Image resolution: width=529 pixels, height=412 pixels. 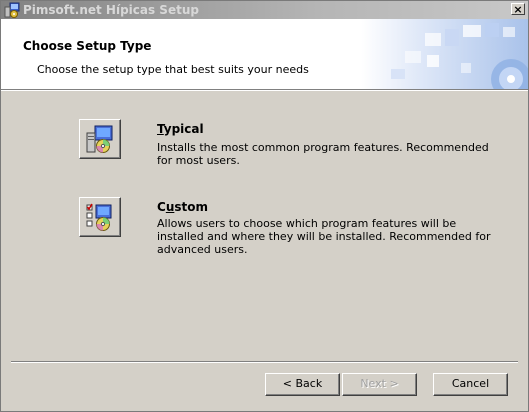 I want to click on page-title: Choose Setup Type, so click(x=87, y=46).